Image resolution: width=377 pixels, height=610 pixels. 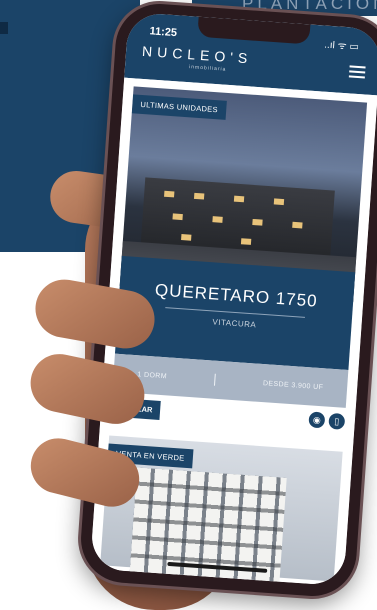 What do you see at coordinates (197, 55) in the screenshot?
I see `app-logo: NUCLEO'S` at bounding box center [197, 55].